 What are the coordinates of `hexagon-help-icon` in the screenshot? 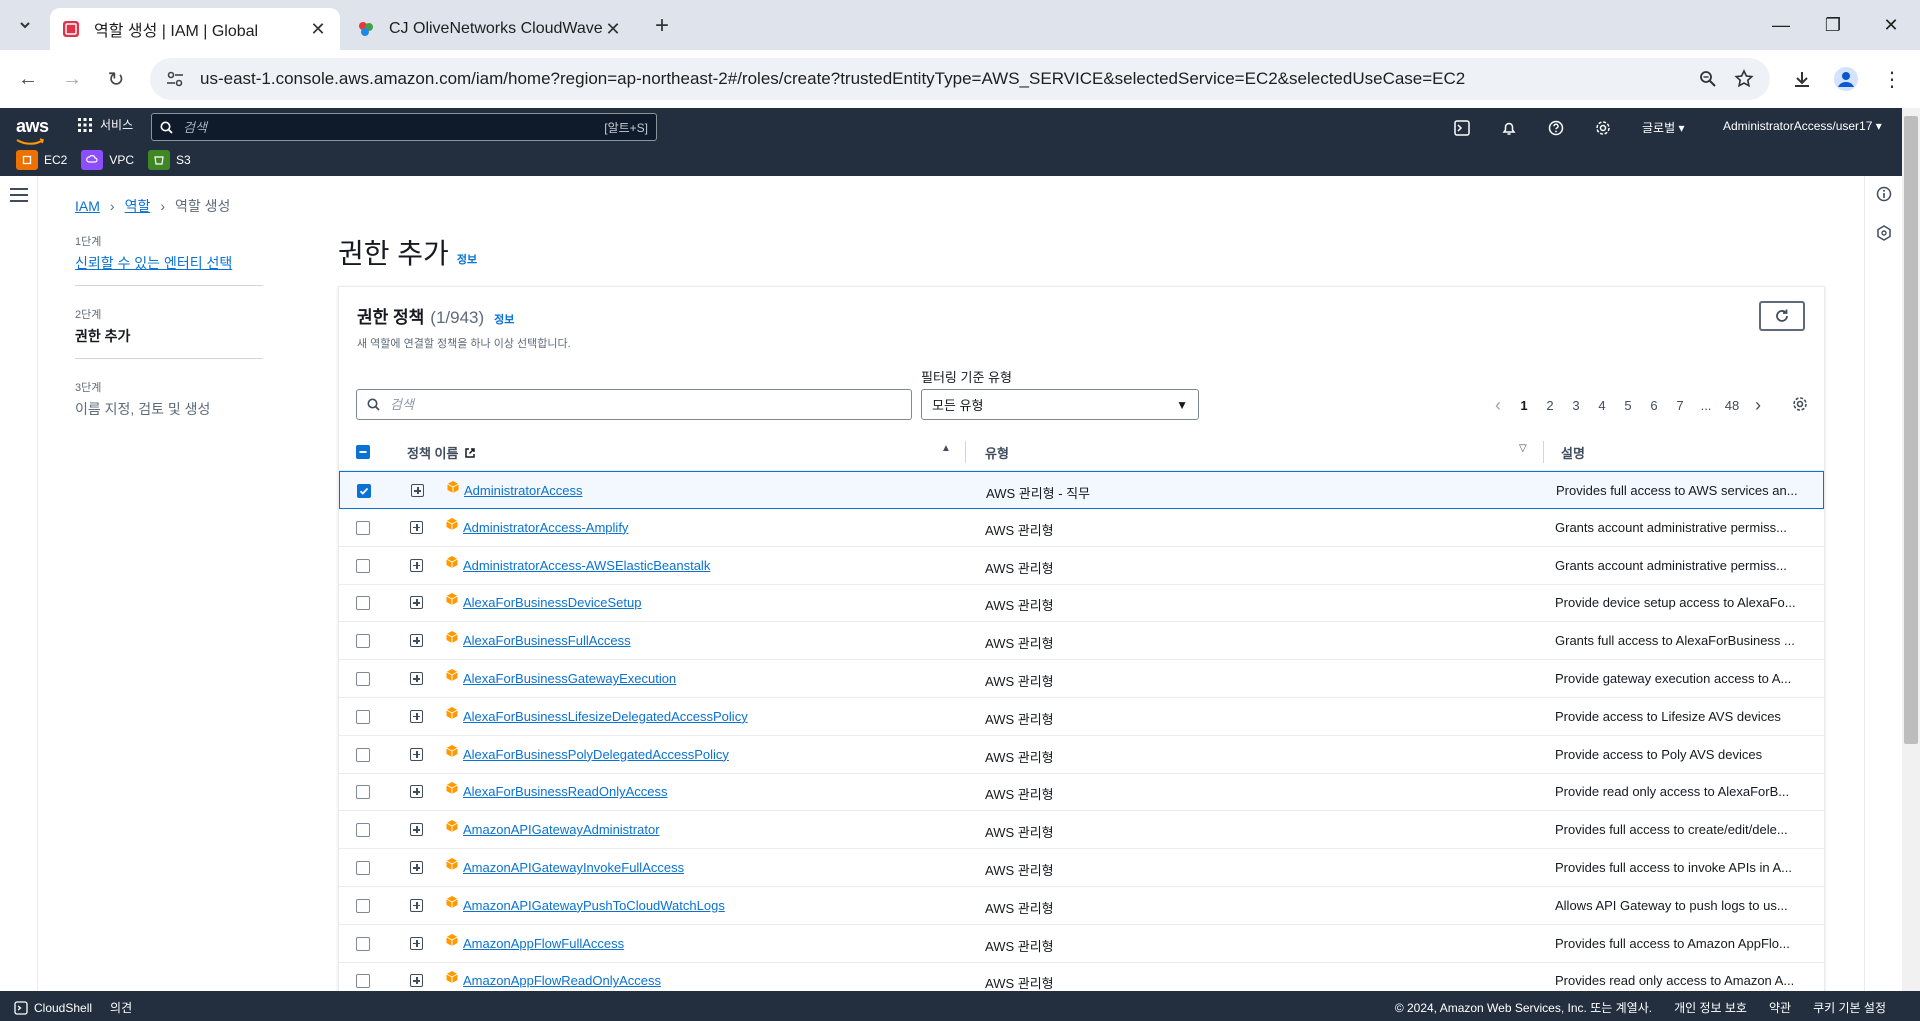 It's located at (1884, 233).